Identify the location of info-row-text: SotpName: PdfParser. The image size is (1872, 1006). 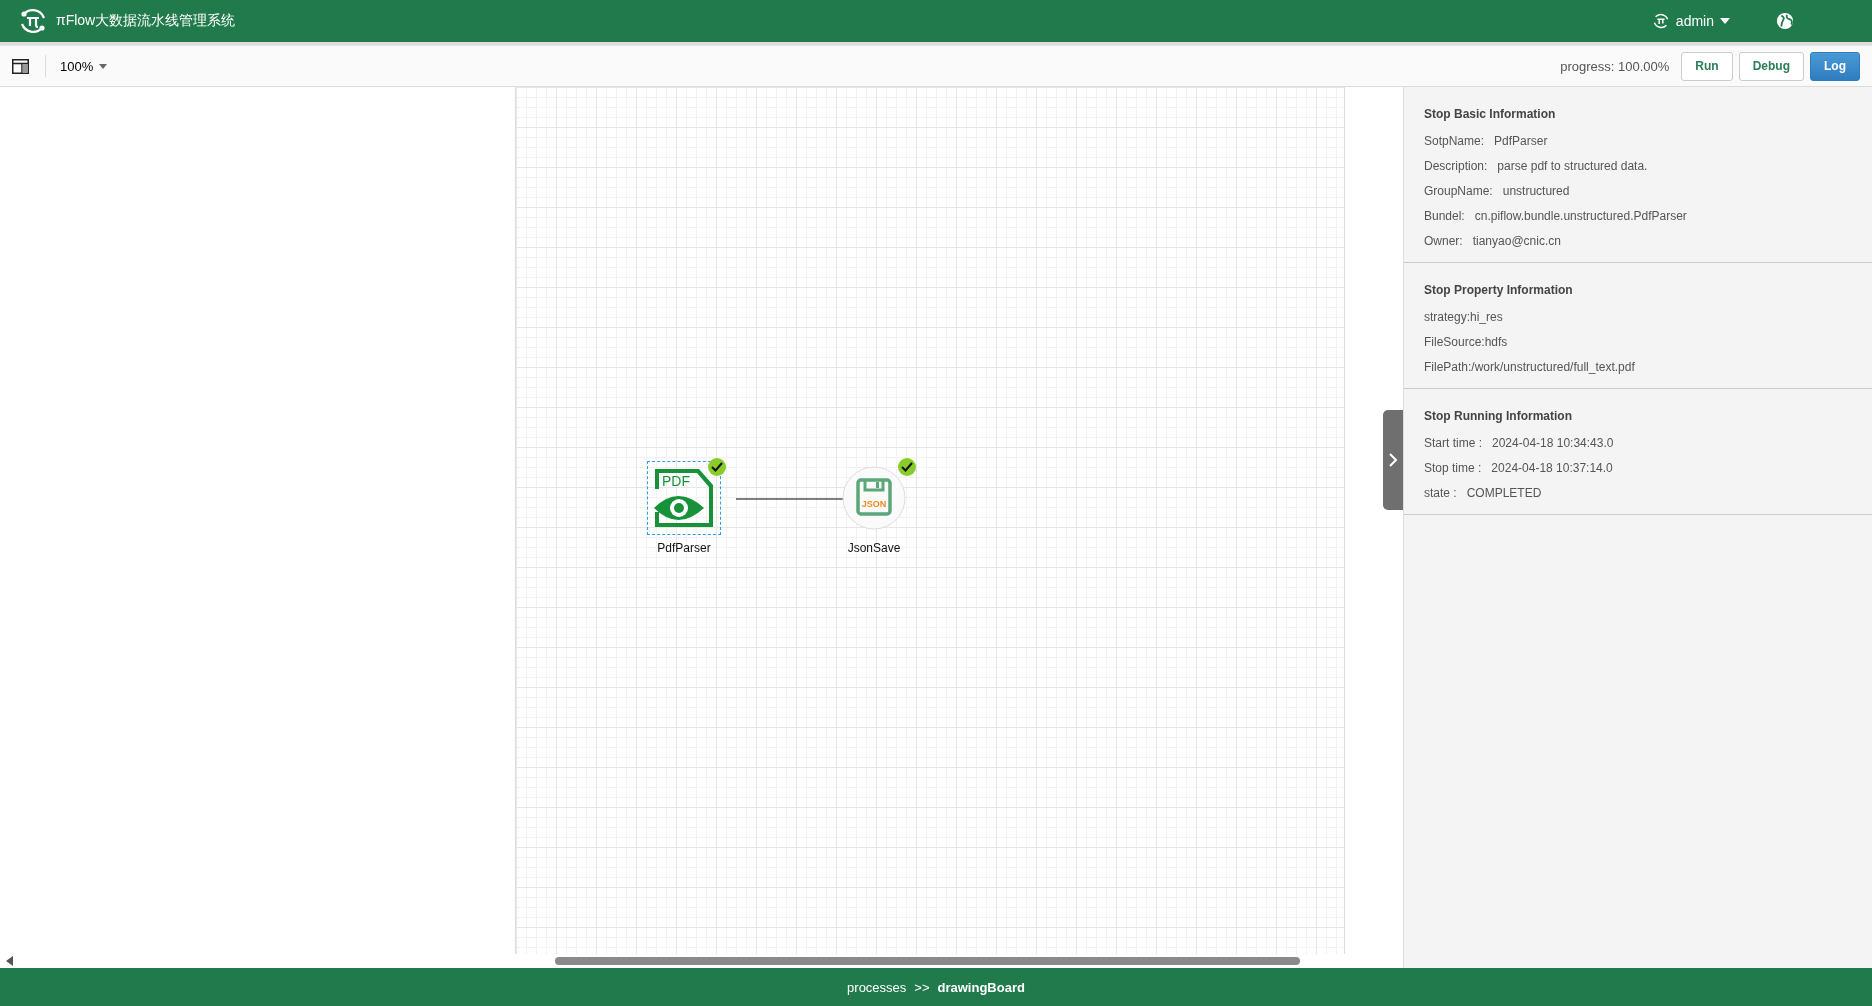
(1486, 141).